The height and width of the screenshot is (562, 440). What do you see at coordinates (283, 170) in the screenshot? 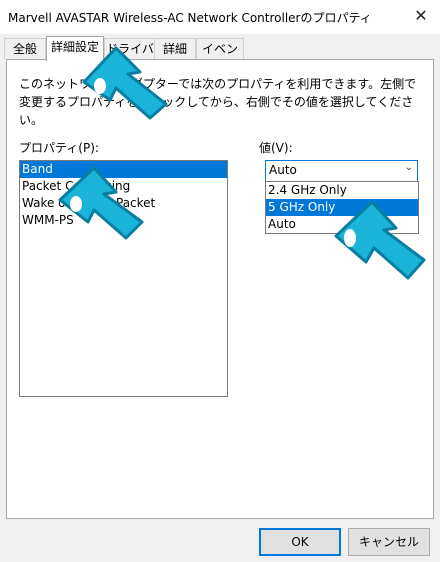
I see `value-select-current: Auto` at bounding box center [283, 170].